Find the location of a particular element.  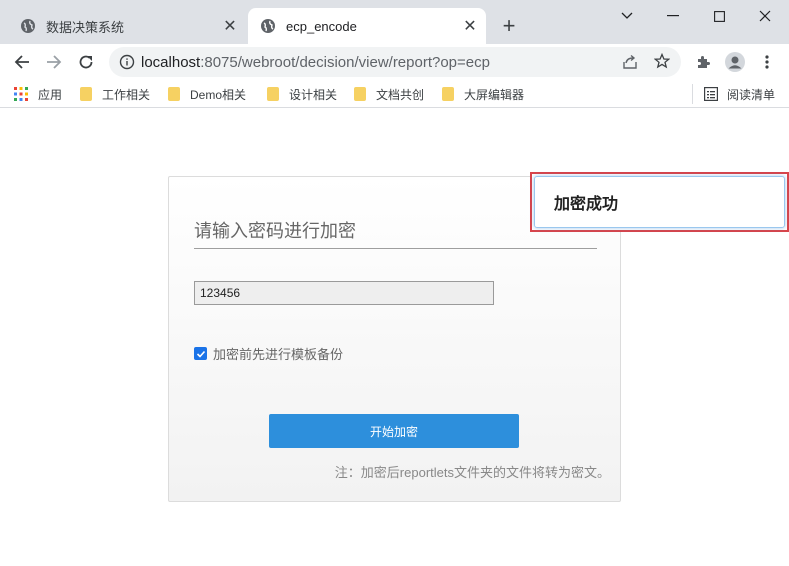

bookmark-folder: 大屏编辑器 is located at coordinates (483, 94).